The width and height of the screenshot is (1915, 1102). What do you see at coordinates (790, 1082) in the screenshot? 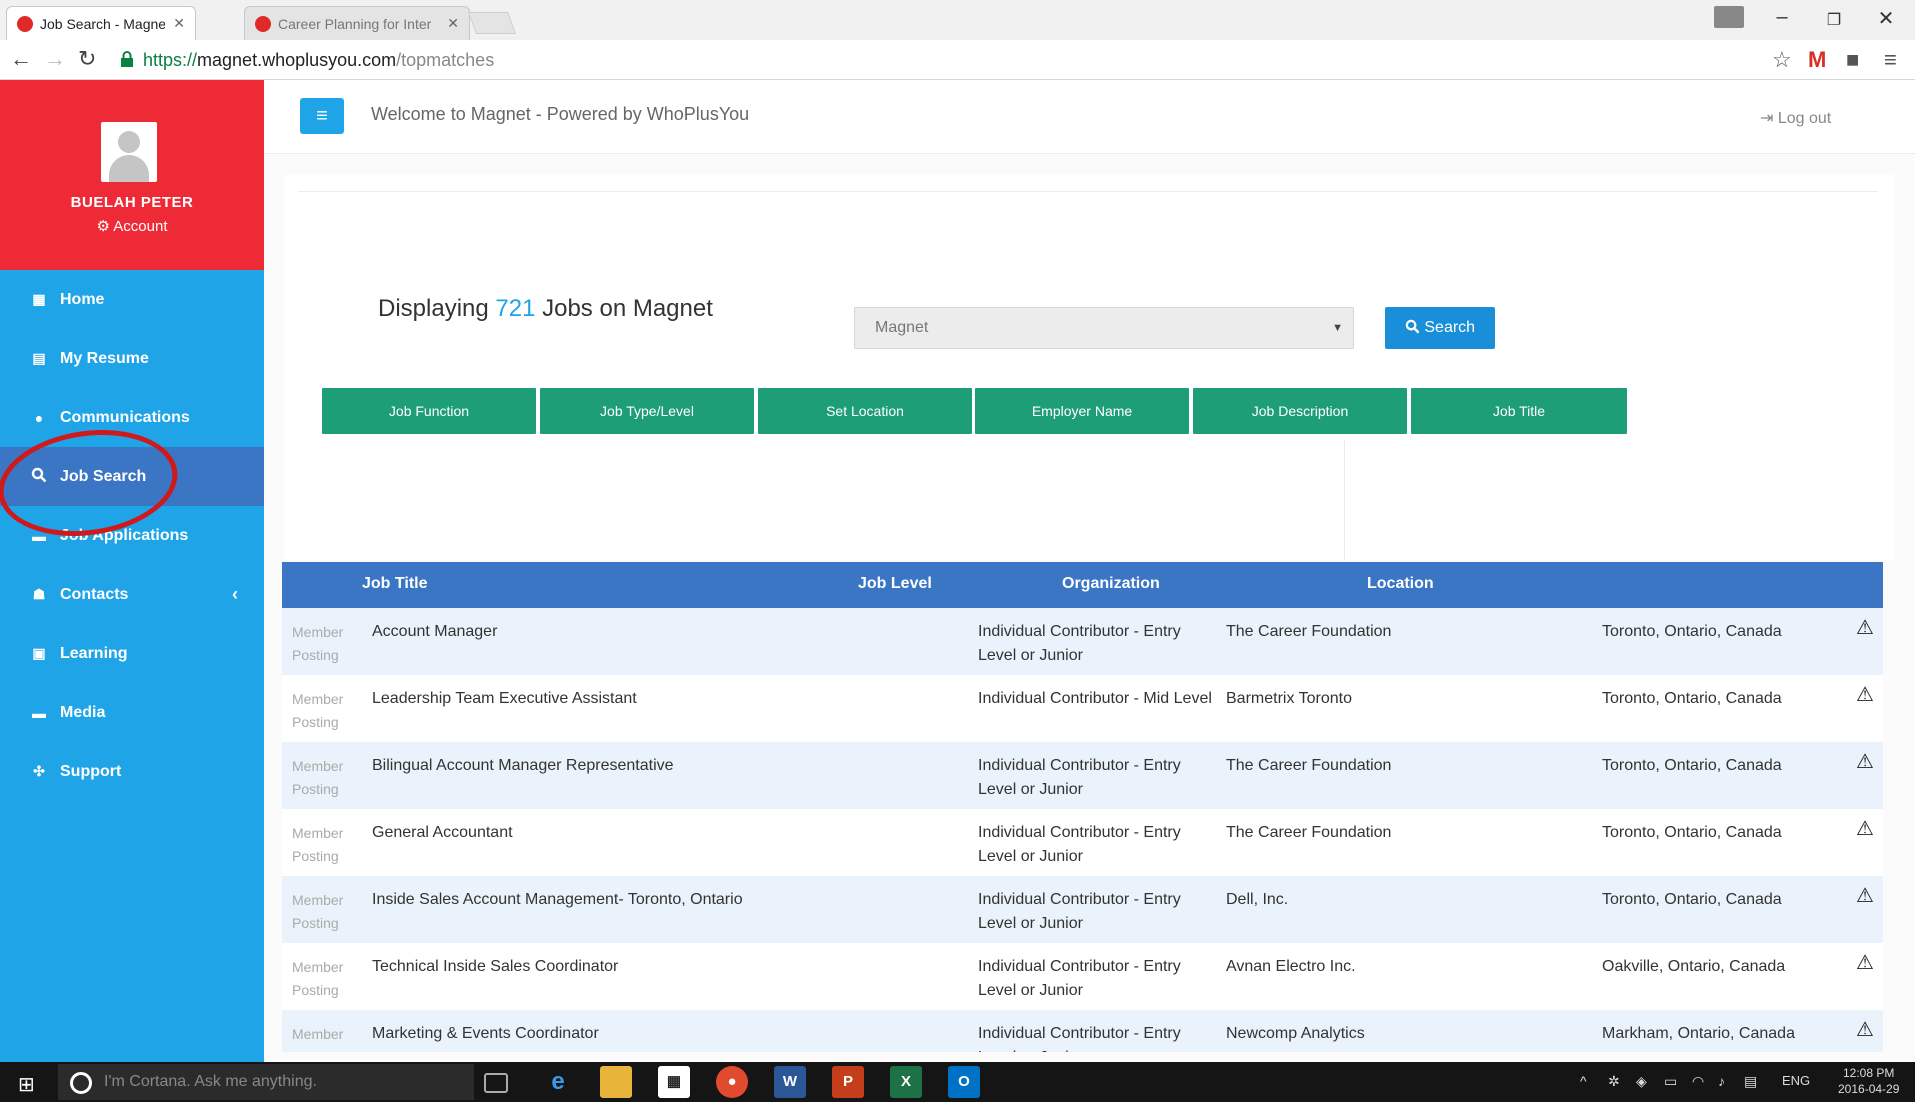
I see `word-icon: W` at bounding box center [790, 1082].